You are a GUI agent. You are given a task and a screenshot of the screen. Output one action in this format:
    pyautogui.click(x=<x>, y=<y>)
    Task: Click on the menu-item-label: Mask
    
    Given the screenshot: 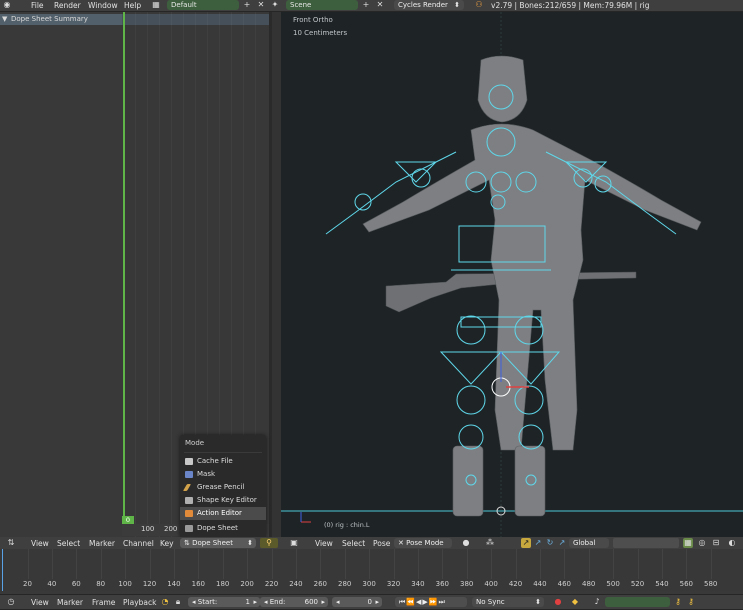 What is the action you would take?
    pyautogui.click(x=206, y=474)
    